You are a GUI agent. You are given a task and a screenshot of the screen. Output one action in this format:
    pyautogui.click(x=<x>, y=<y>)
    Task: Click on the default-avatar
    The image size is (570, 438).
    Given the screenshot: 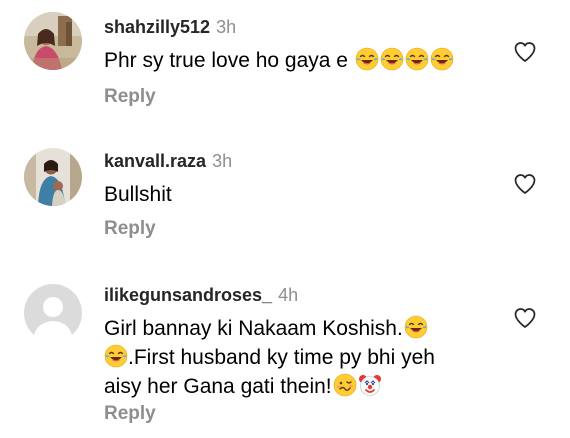 What is the action you would take?
    pyautogui.click(x=53, y=313)
    